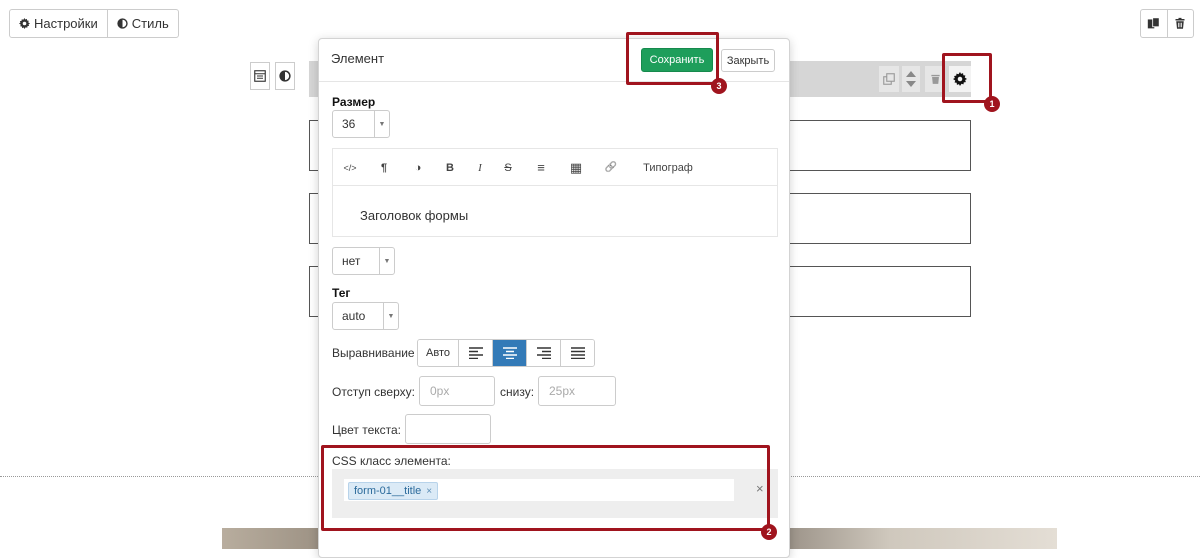 The height and width of the screenshot is (558, 1200). I want to click on align-left-icon, so click(475, 353).